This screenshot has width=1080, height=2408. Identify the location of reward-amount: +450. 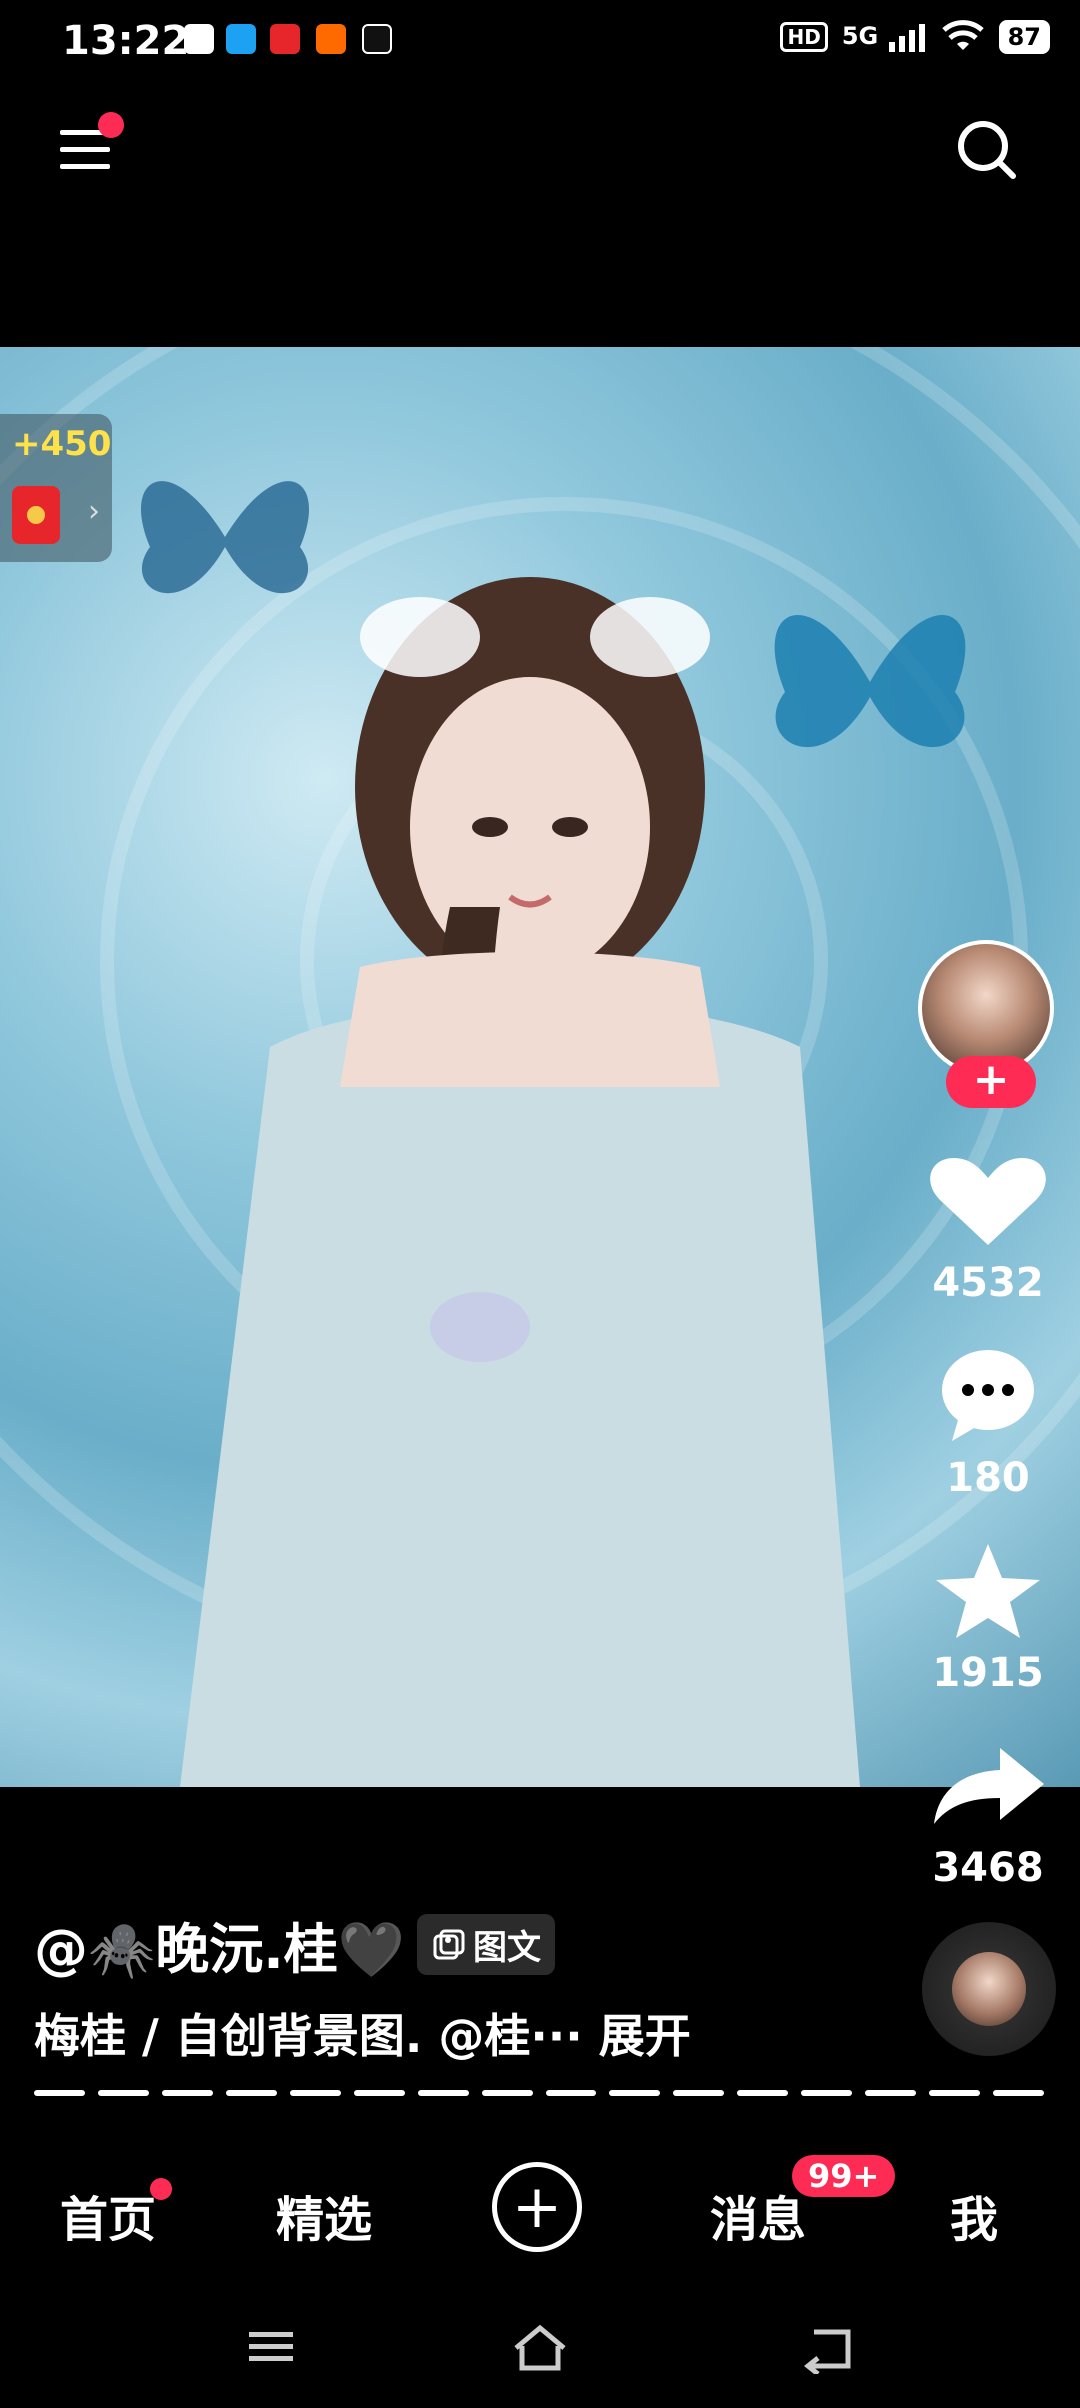
(62, 444).